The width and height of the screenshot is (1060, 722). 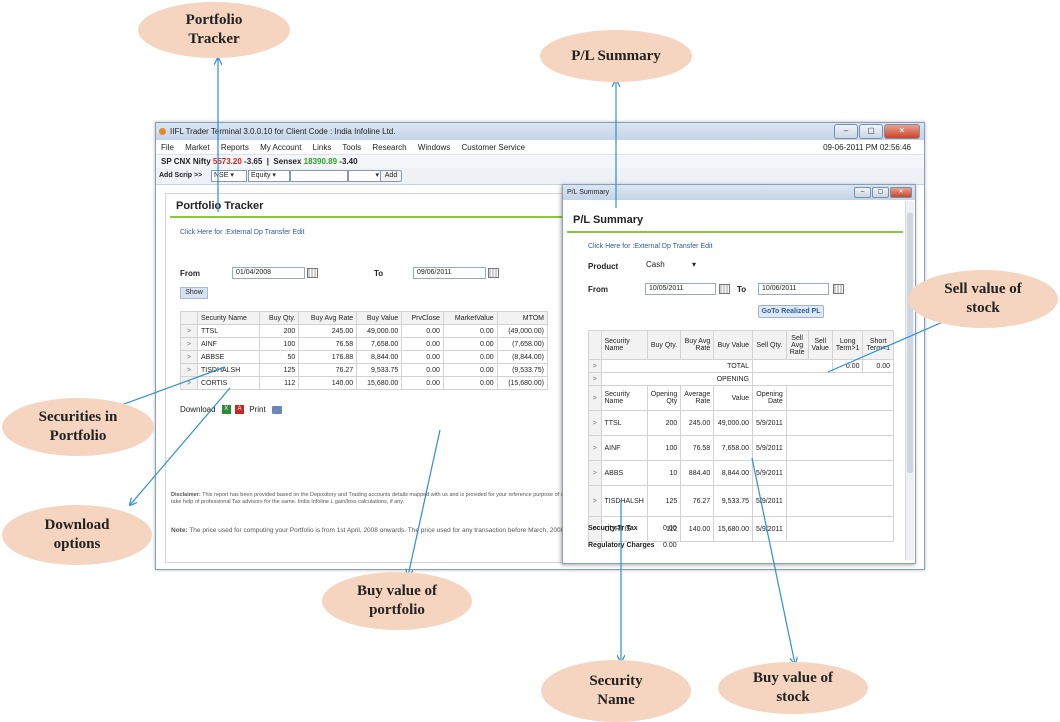 What do you see at coordinates (595, 345) in the screenshot?
I see `arrow-header` at bounding box center [595, 345].